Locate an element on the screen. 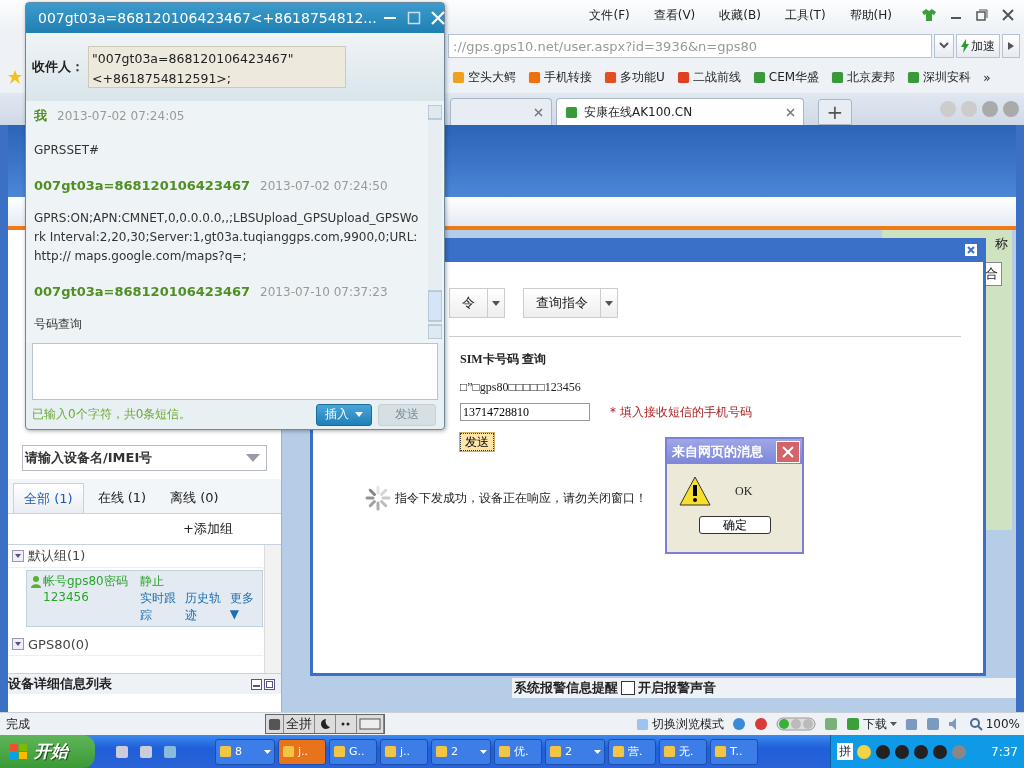  taskbar-button: 营. is located at coordinates (632, 751).